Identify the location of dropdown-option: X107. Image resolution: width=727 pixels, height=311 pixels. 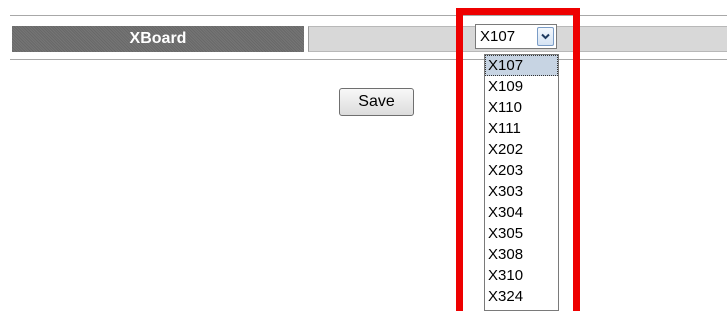
(521, 65).